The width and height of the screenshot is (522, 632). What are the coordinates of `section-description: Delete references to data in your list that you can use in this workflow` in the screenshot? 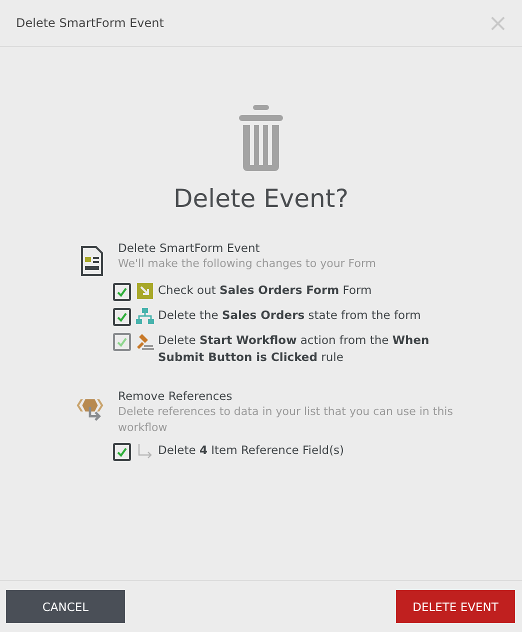 It's located at (286, 420).